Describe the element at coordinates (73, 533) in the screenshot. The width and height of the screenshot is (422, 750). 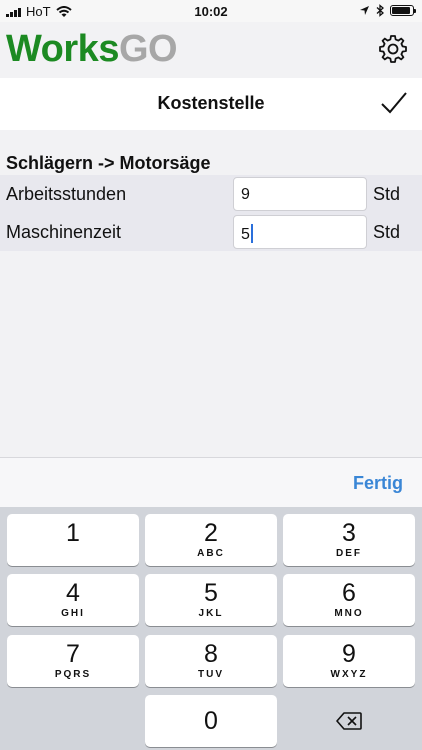
I see `key-1-digit: 1` at that location.